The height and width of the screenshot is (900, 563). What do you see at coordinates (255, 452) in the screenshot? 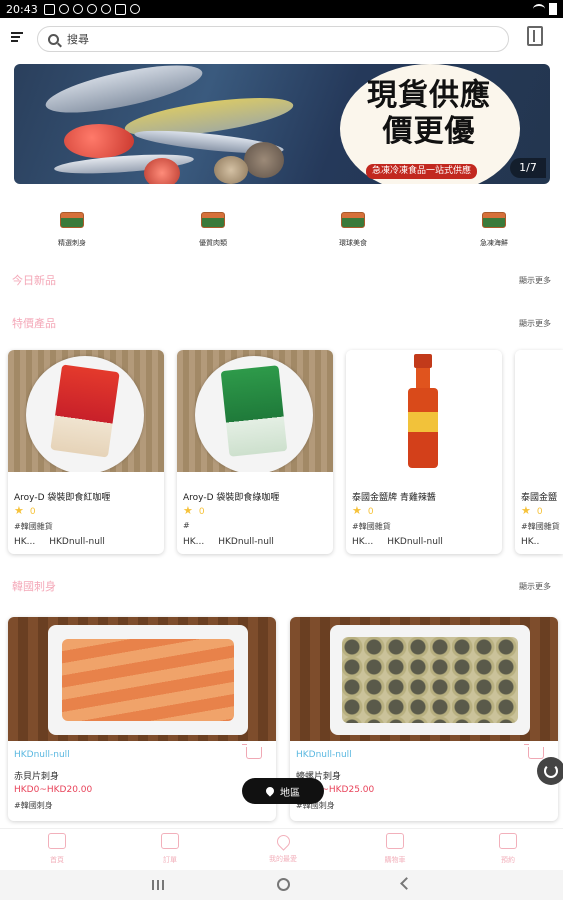
I see `product-card: Aroy-D 袋裝即食綠咖喱 ★ 0 # HK... HKDnull-null` at bounding box center [255, 452].